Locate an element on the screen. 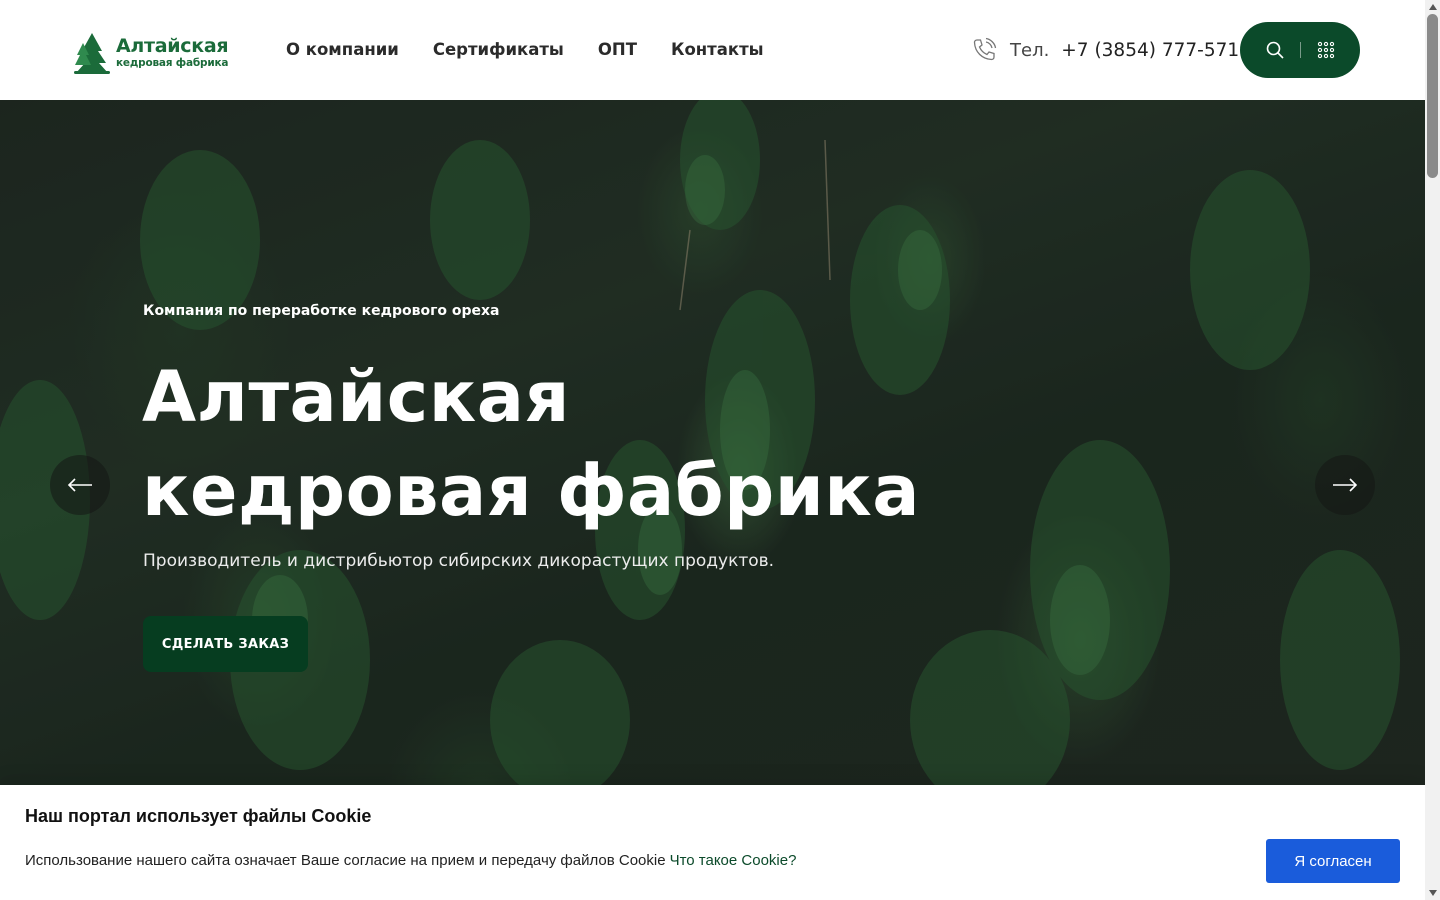 This screenshot has height=900, width=1440. scroll-down-button is located at coordinates (1432, 893).